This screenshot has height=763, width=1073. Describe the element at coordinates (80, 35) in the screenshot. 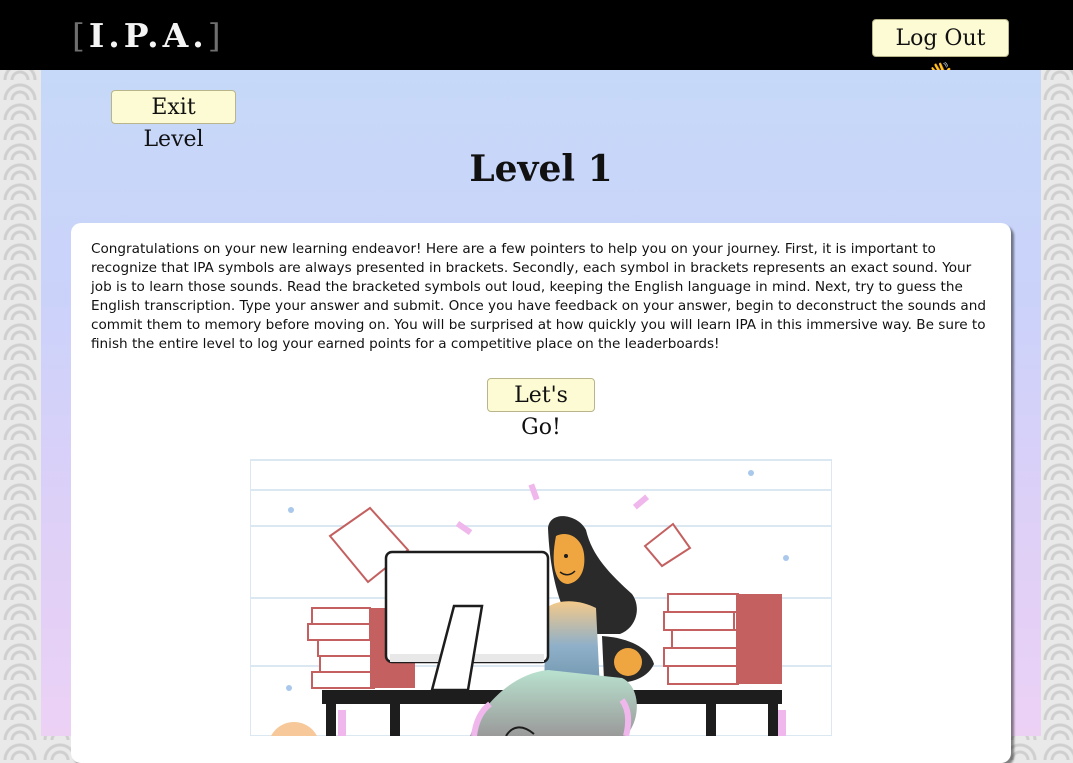

I see `logo-bracket-open: [` at that location.